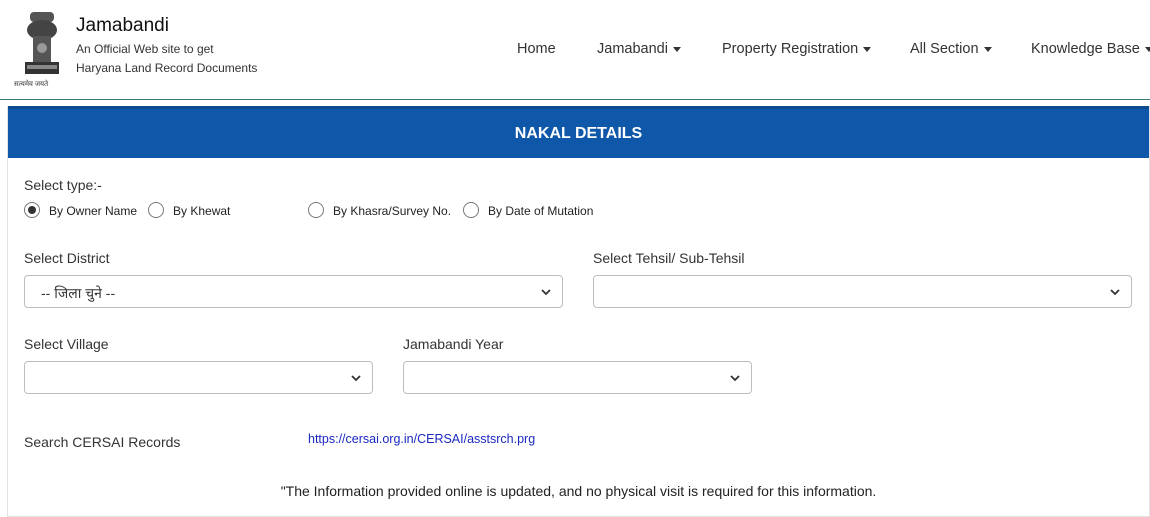 The height and width of the screenshot is (517, 1150). I want to click on select-type-label: Select type:-, so click(63, 185).